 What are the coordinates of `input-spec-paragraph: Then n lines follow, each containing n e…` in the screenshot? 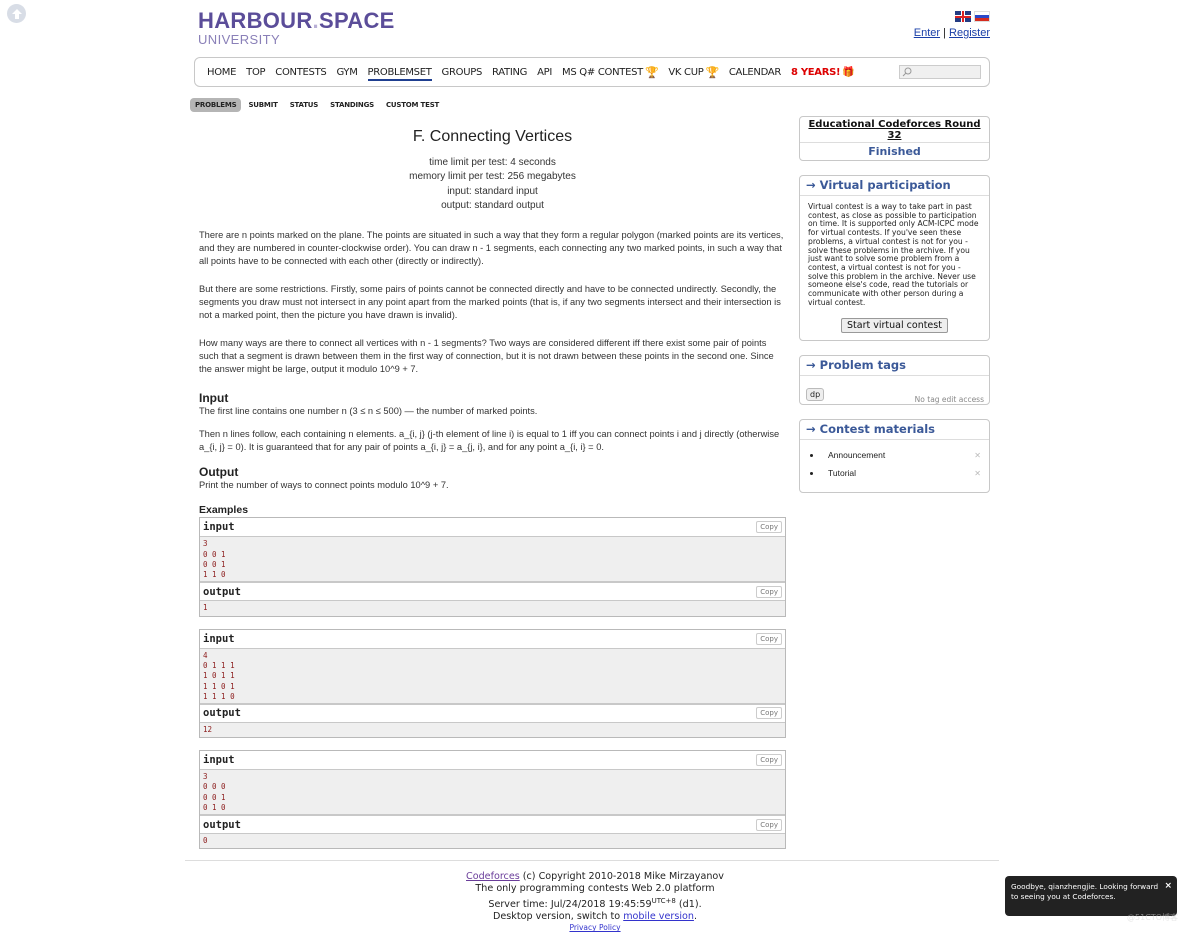 It's located at (489, 441).